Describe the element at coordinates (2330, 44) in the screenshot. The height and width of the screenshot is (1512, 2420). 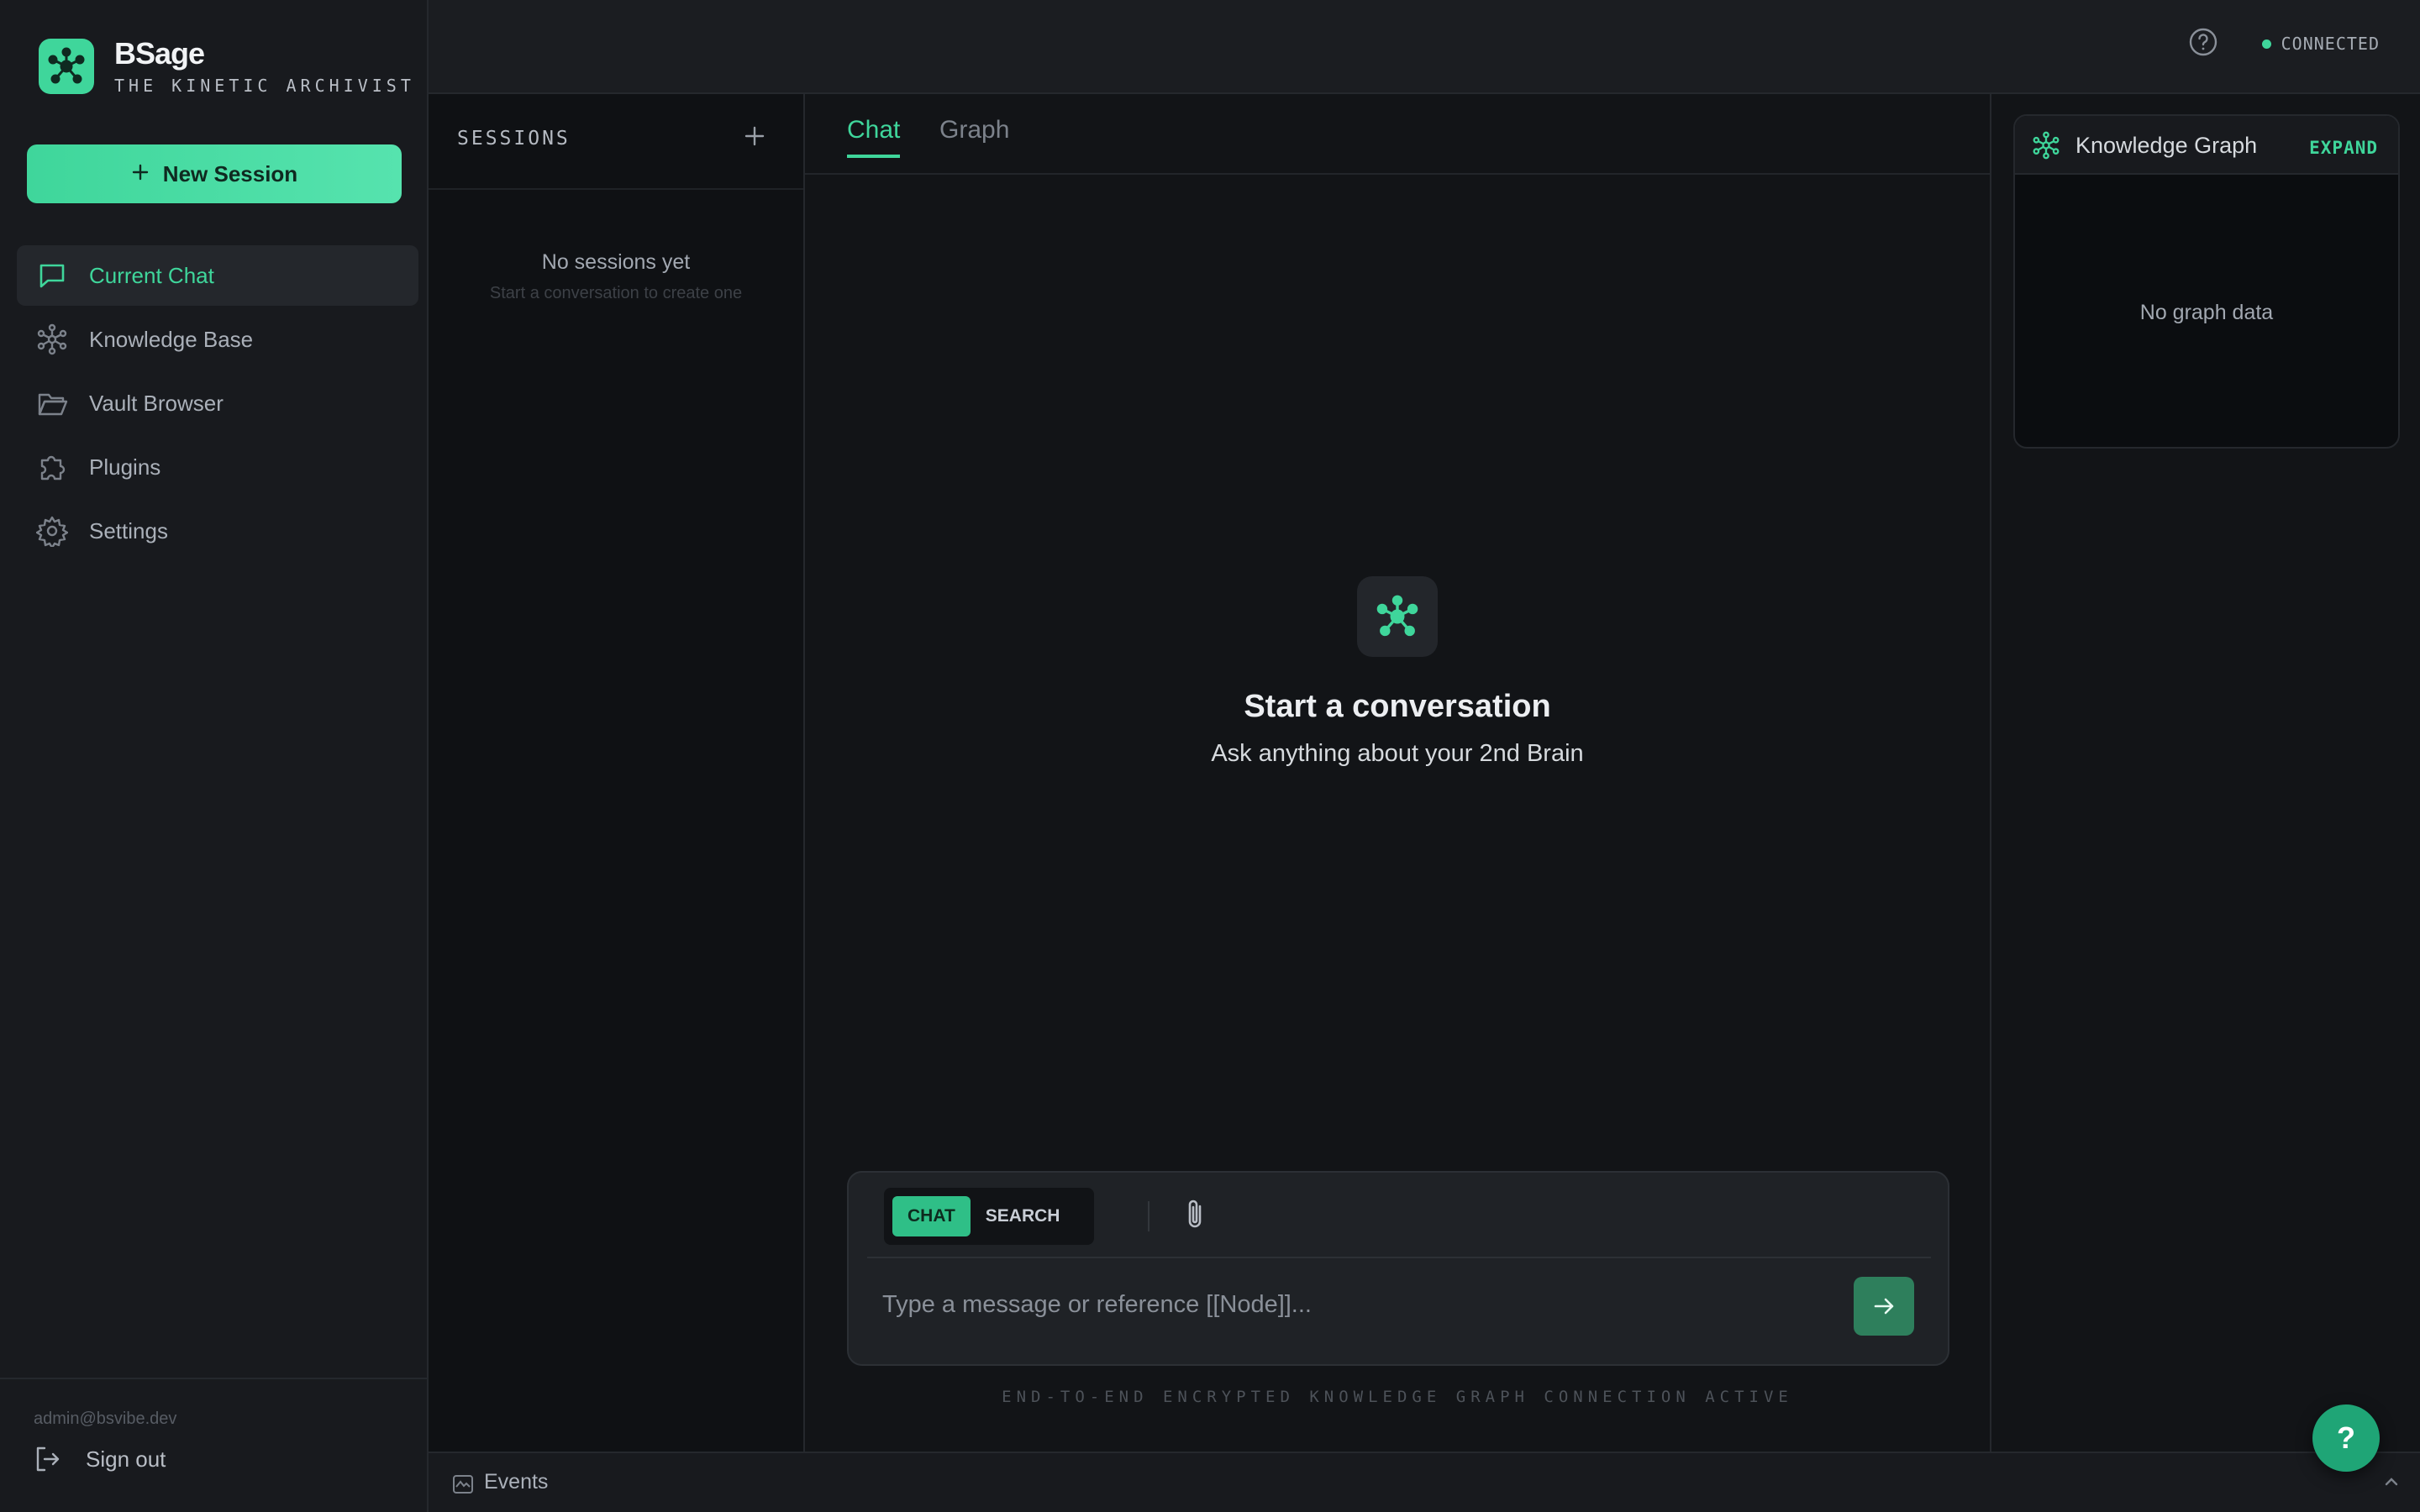
I see `connection-status-label: CONNECTED` at that location.